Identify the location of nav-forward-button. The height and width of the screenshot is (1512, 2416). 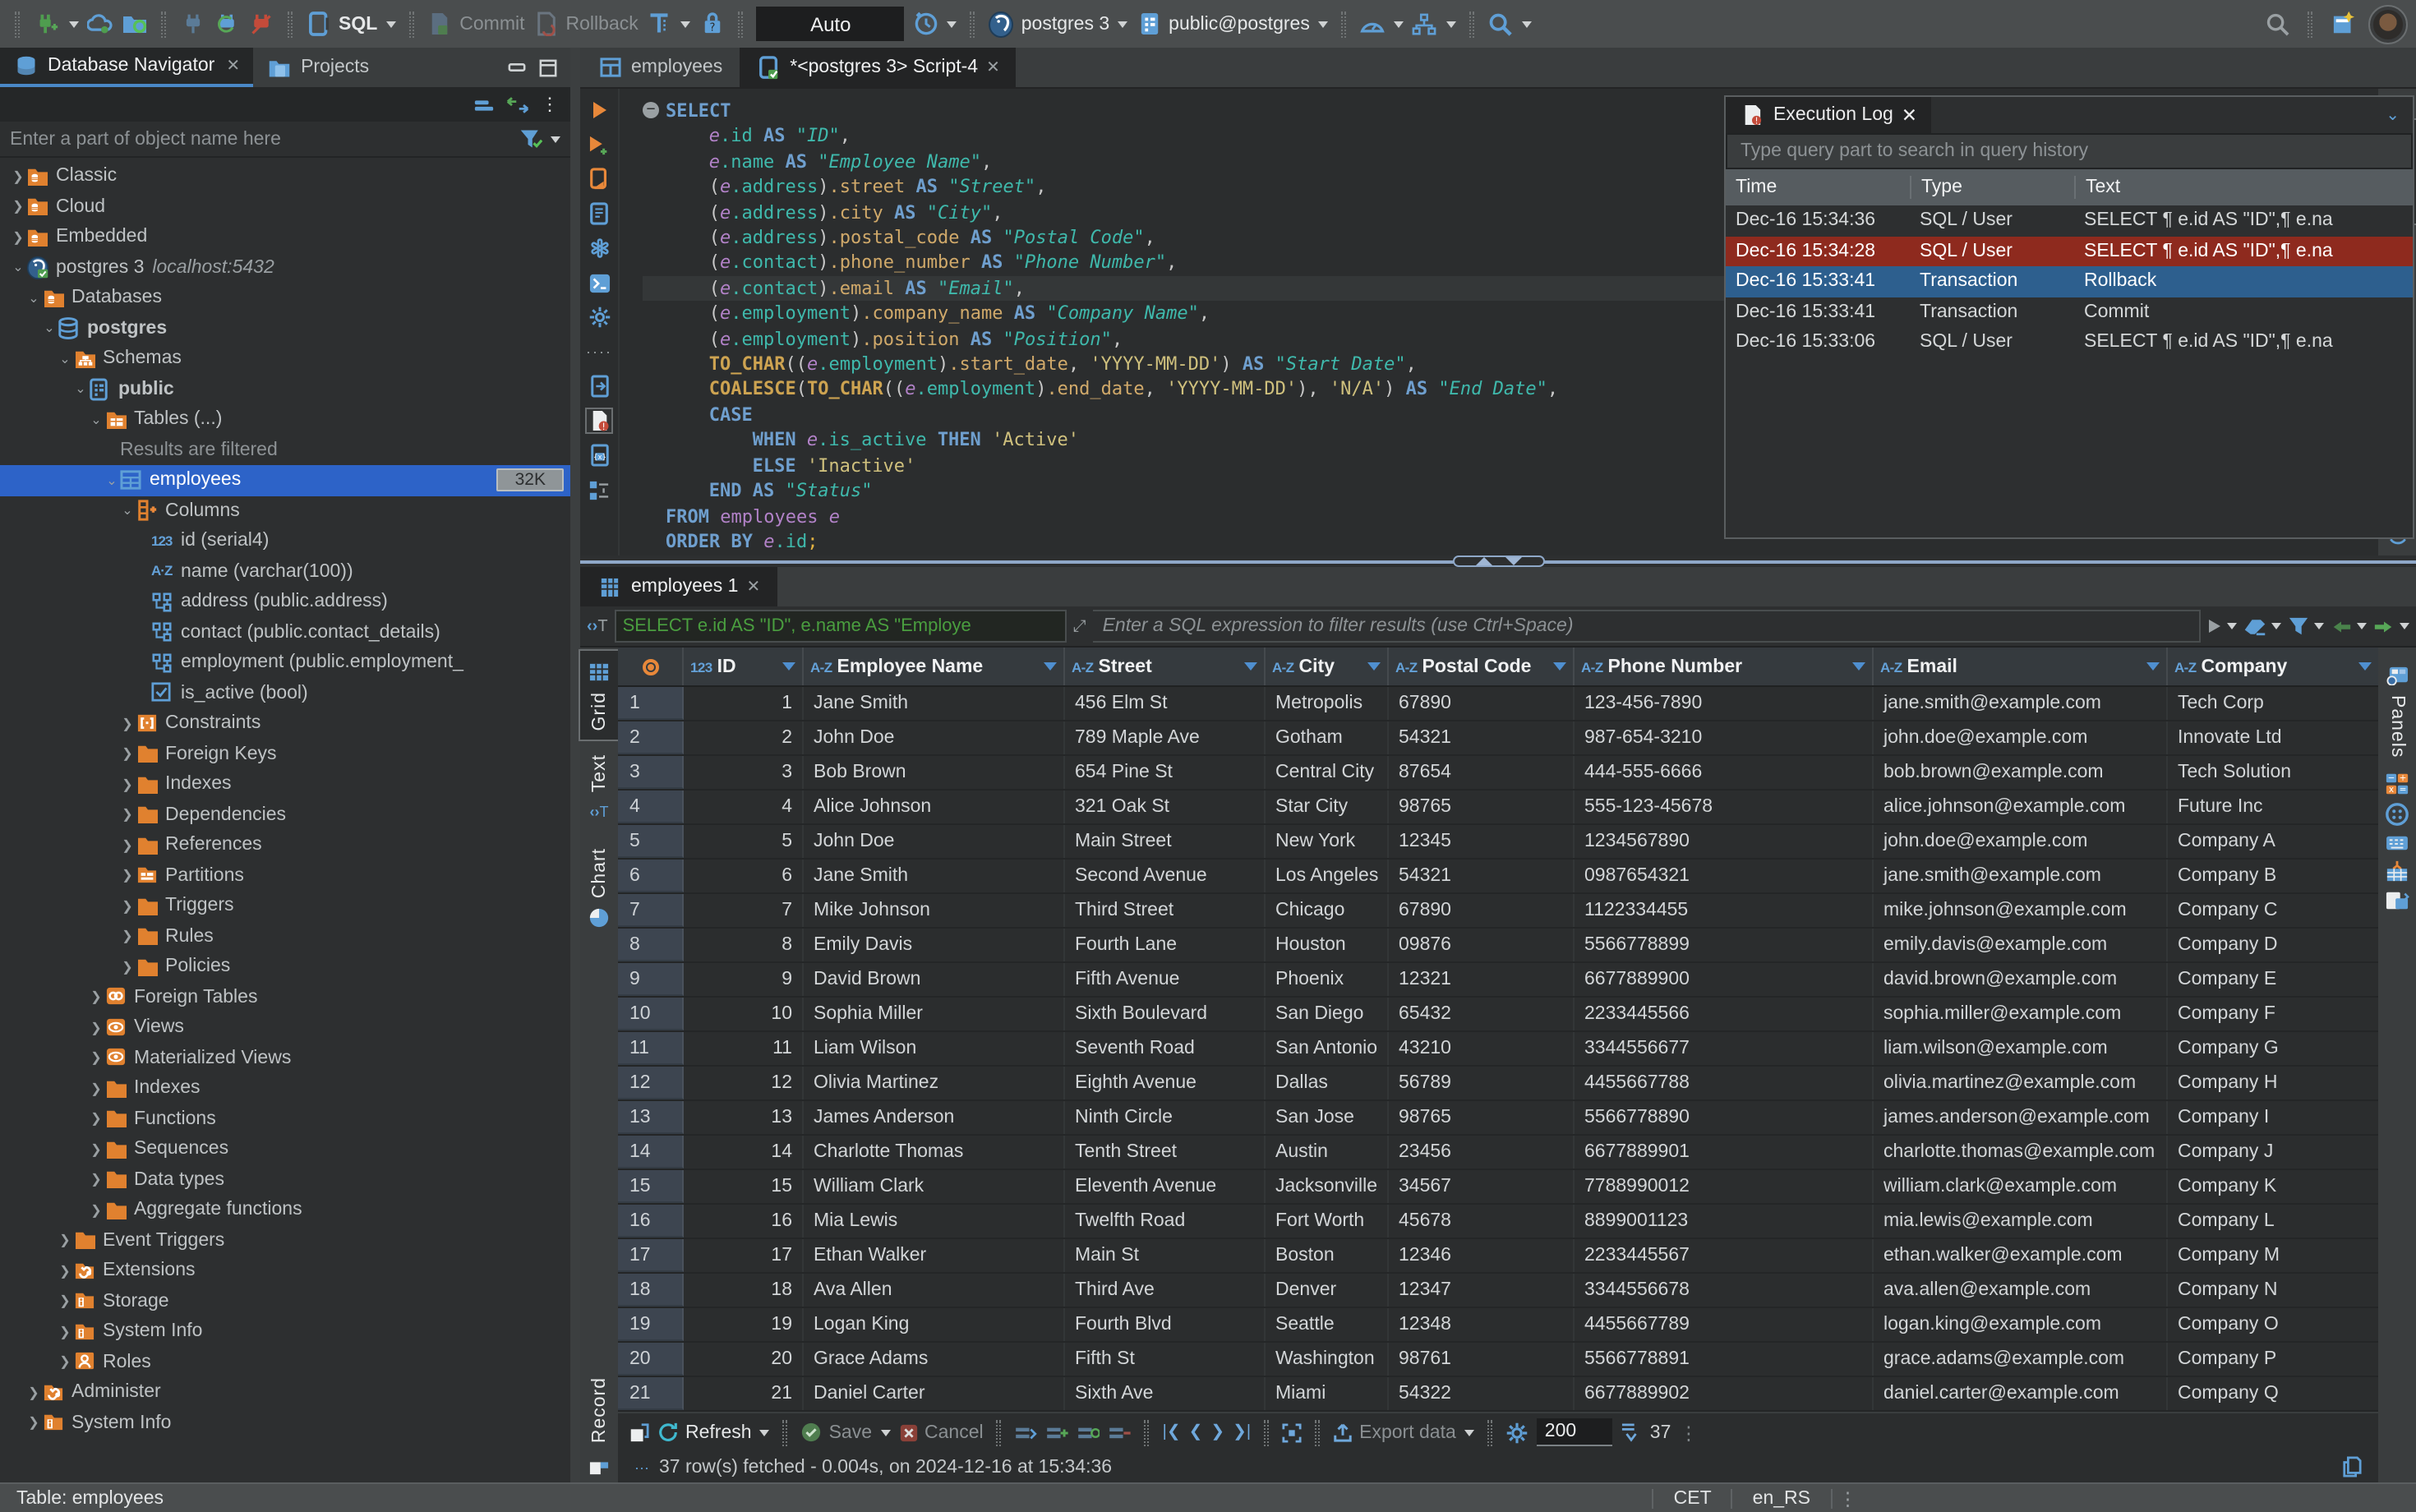
(2391, 626).